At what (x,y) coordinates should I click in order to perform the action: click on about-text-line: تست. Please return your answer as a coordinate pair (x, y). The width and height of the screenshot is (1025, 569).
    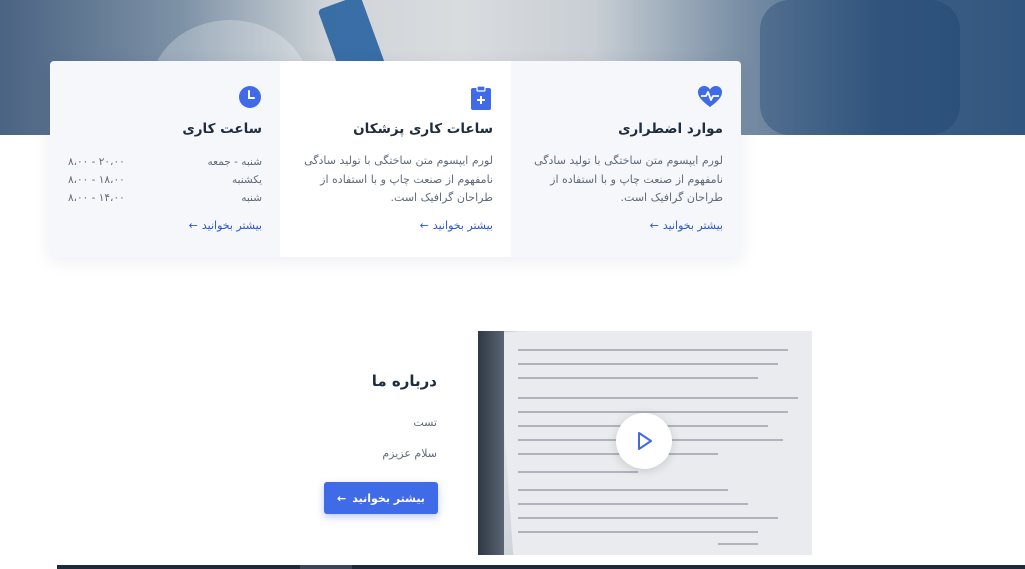
    Looking at the image, I should click on (425, 422).